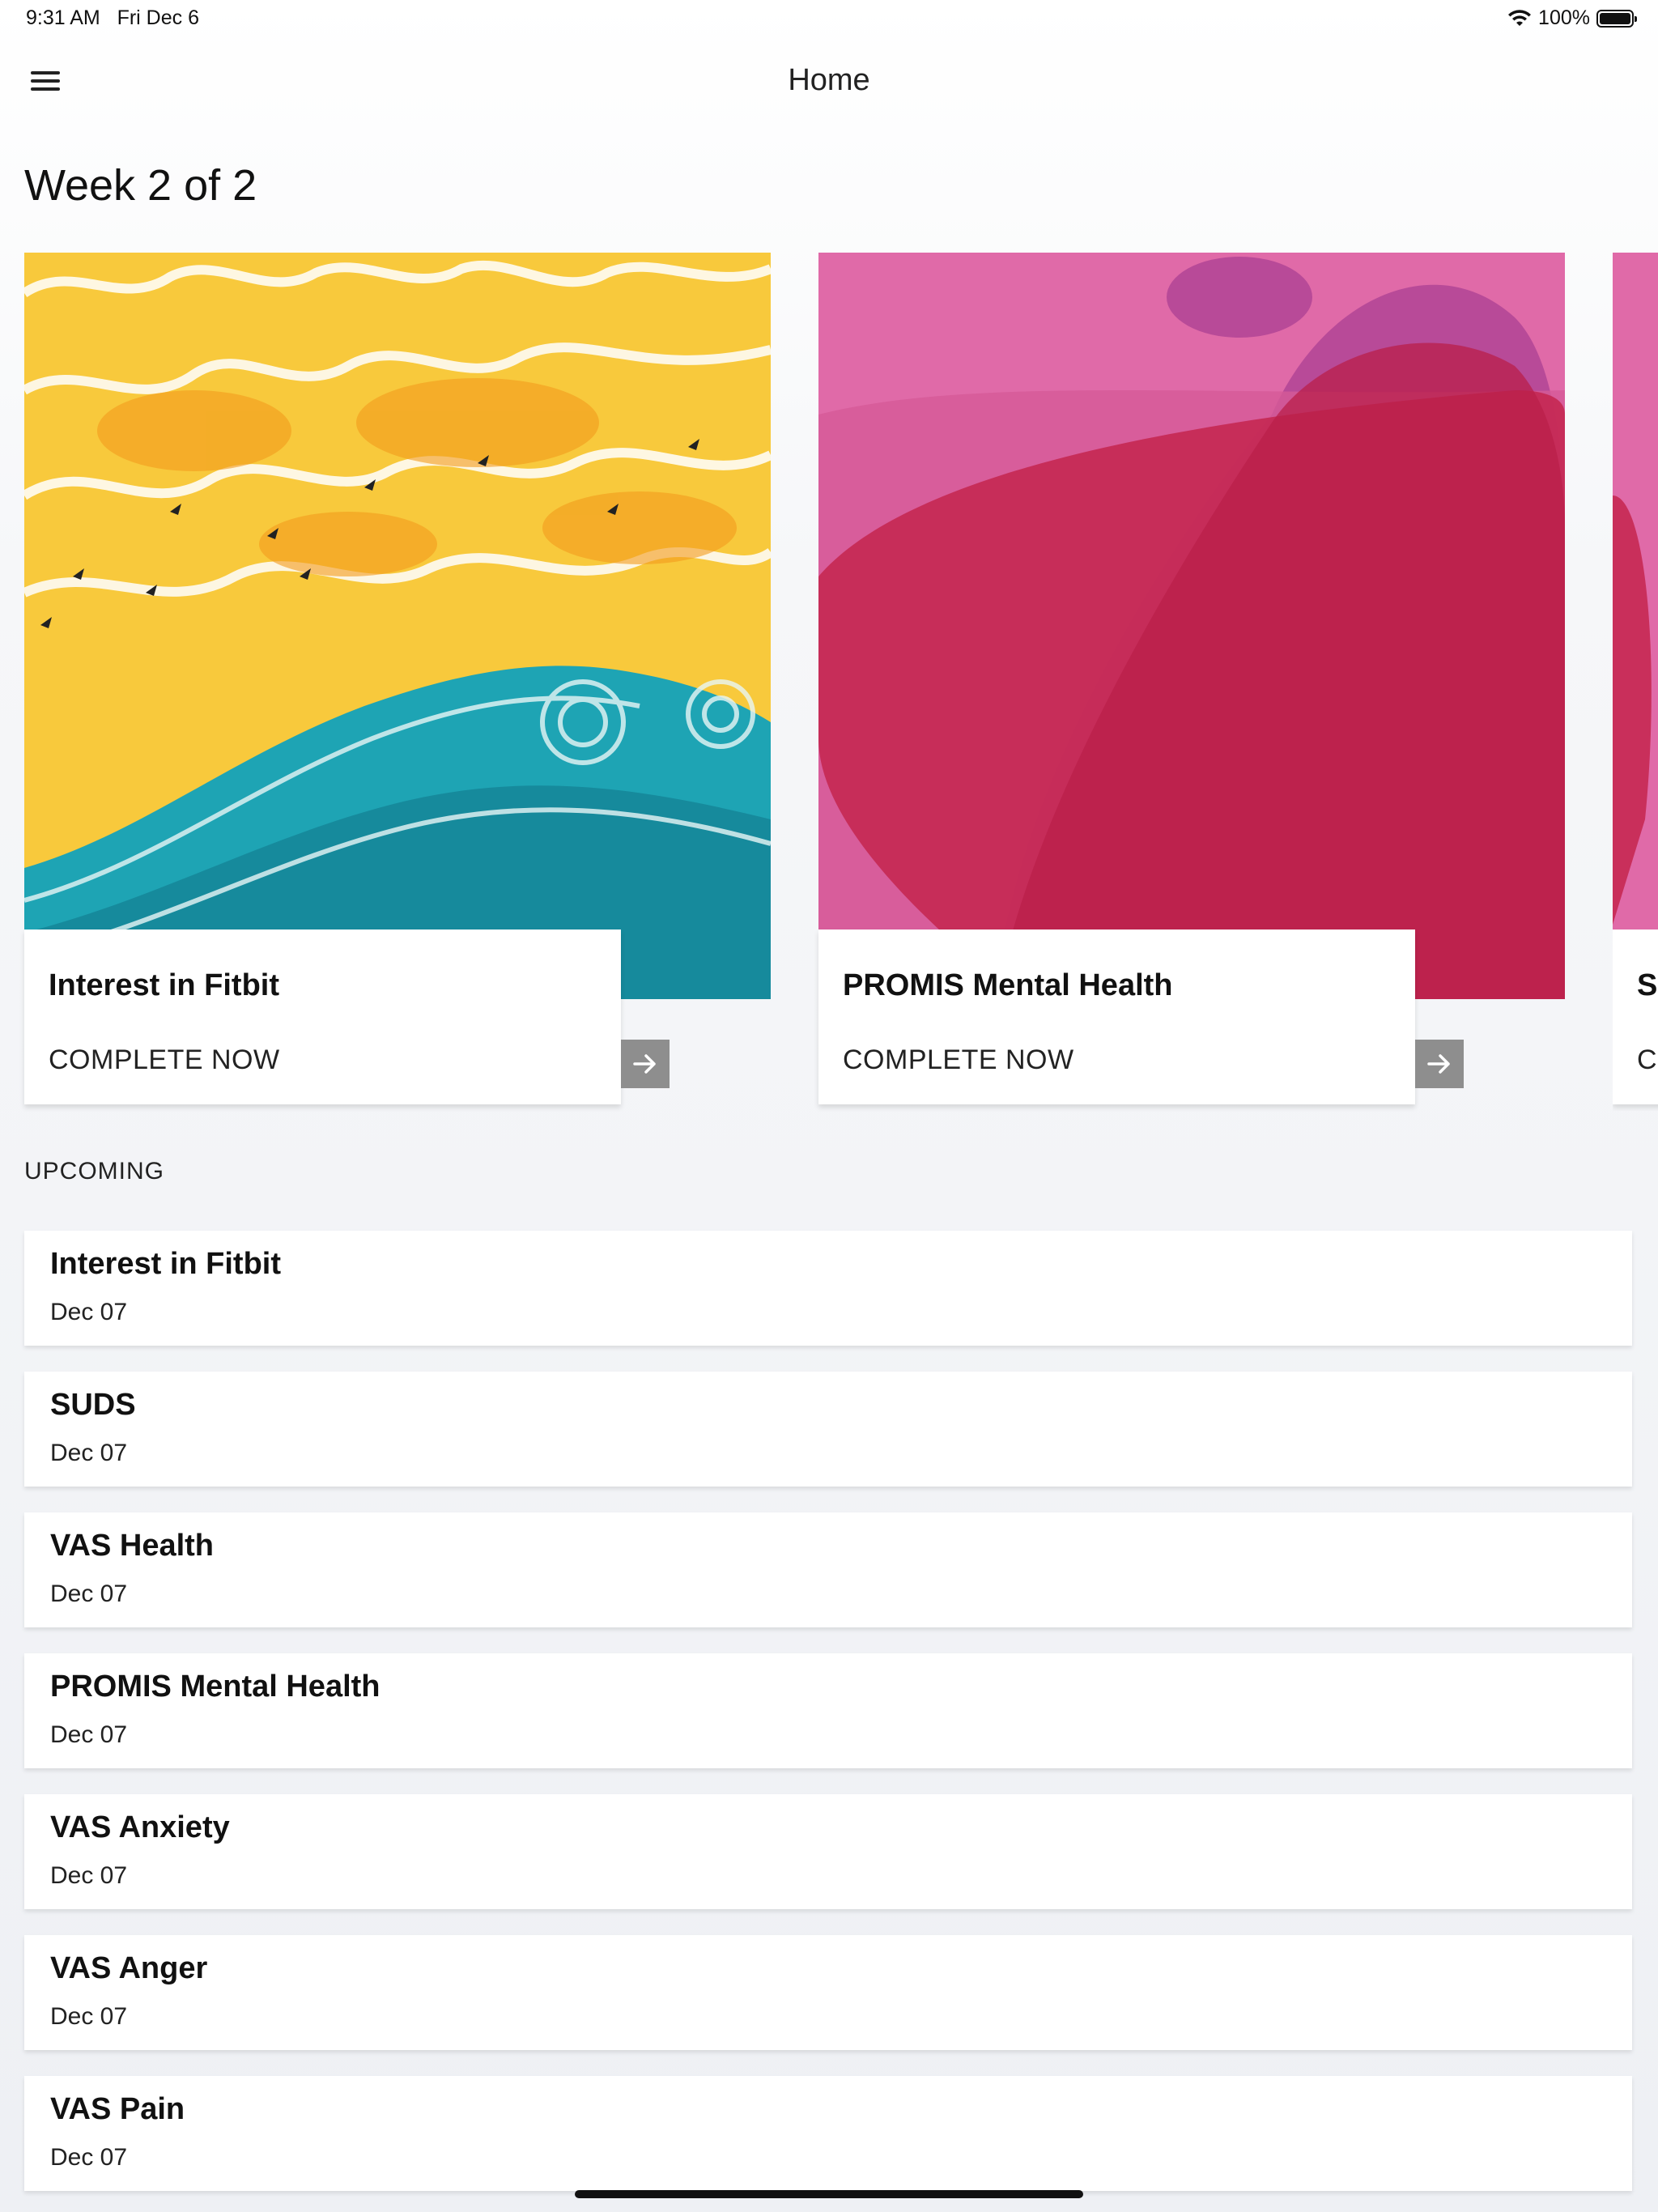  Describe the element at coordinates (1520, 18) in the screenshot. I see `wifi-icon` at that location.